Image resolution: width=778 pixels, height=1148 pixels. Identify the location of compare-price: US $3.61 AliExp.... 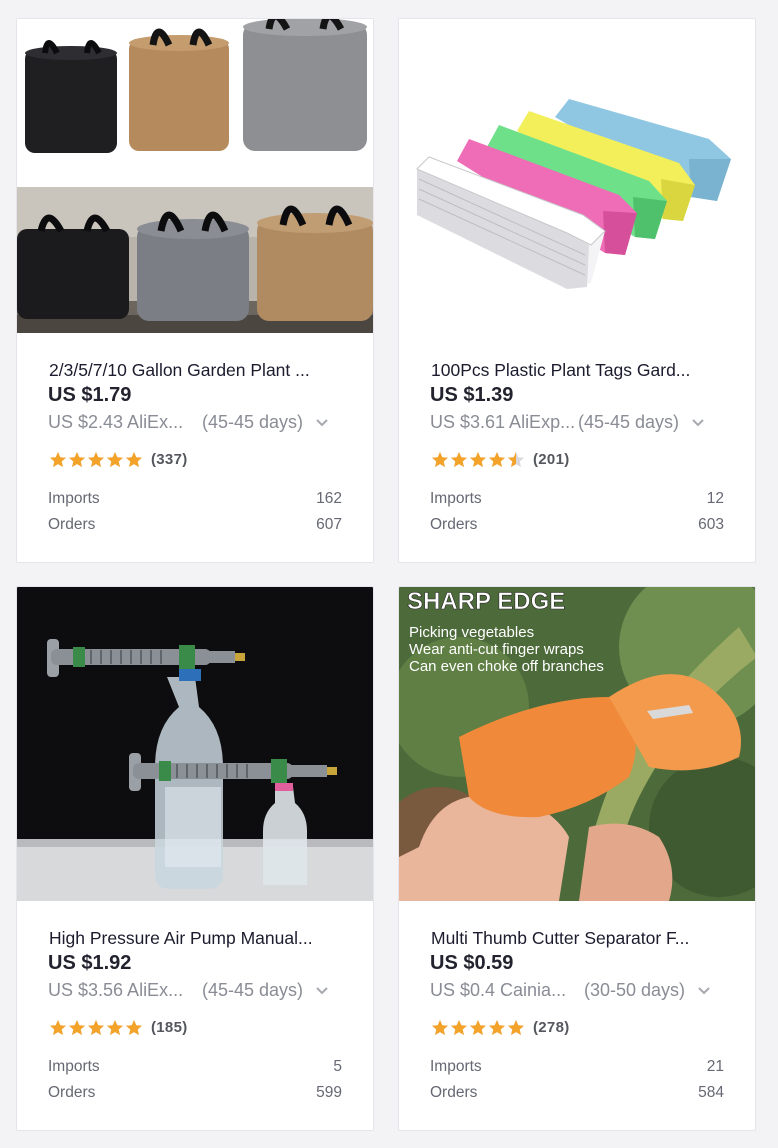
(503, 422).